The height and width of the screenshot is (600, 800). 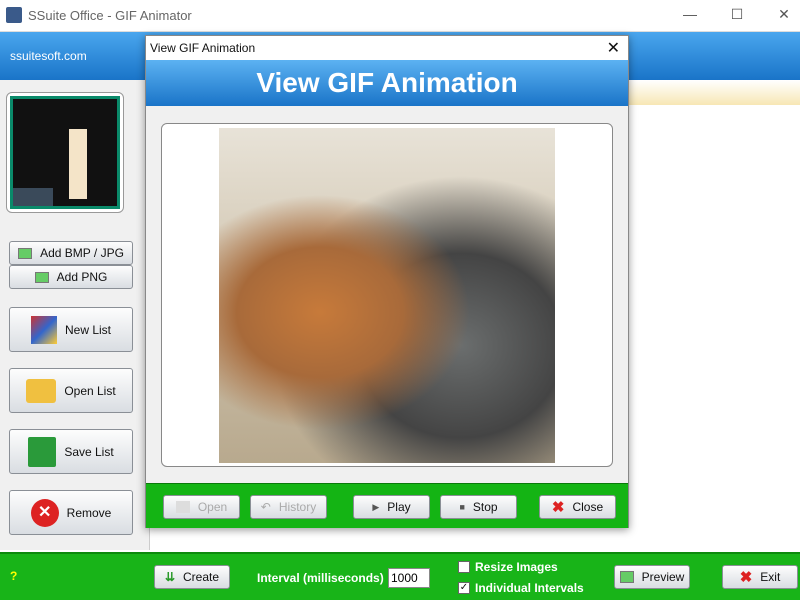 What do you see at coordinates (65, 152) in the screenshot?
I see `frame-thumbnail` at bounding box center [65, 152].